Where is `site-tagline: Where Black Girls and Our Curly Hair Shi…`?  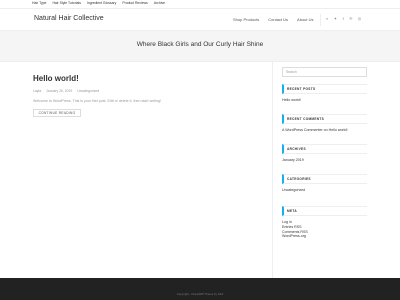 site-tagline: Where Black Girls and Our Curly Hair Shi… is located at coordinates (200, 44).